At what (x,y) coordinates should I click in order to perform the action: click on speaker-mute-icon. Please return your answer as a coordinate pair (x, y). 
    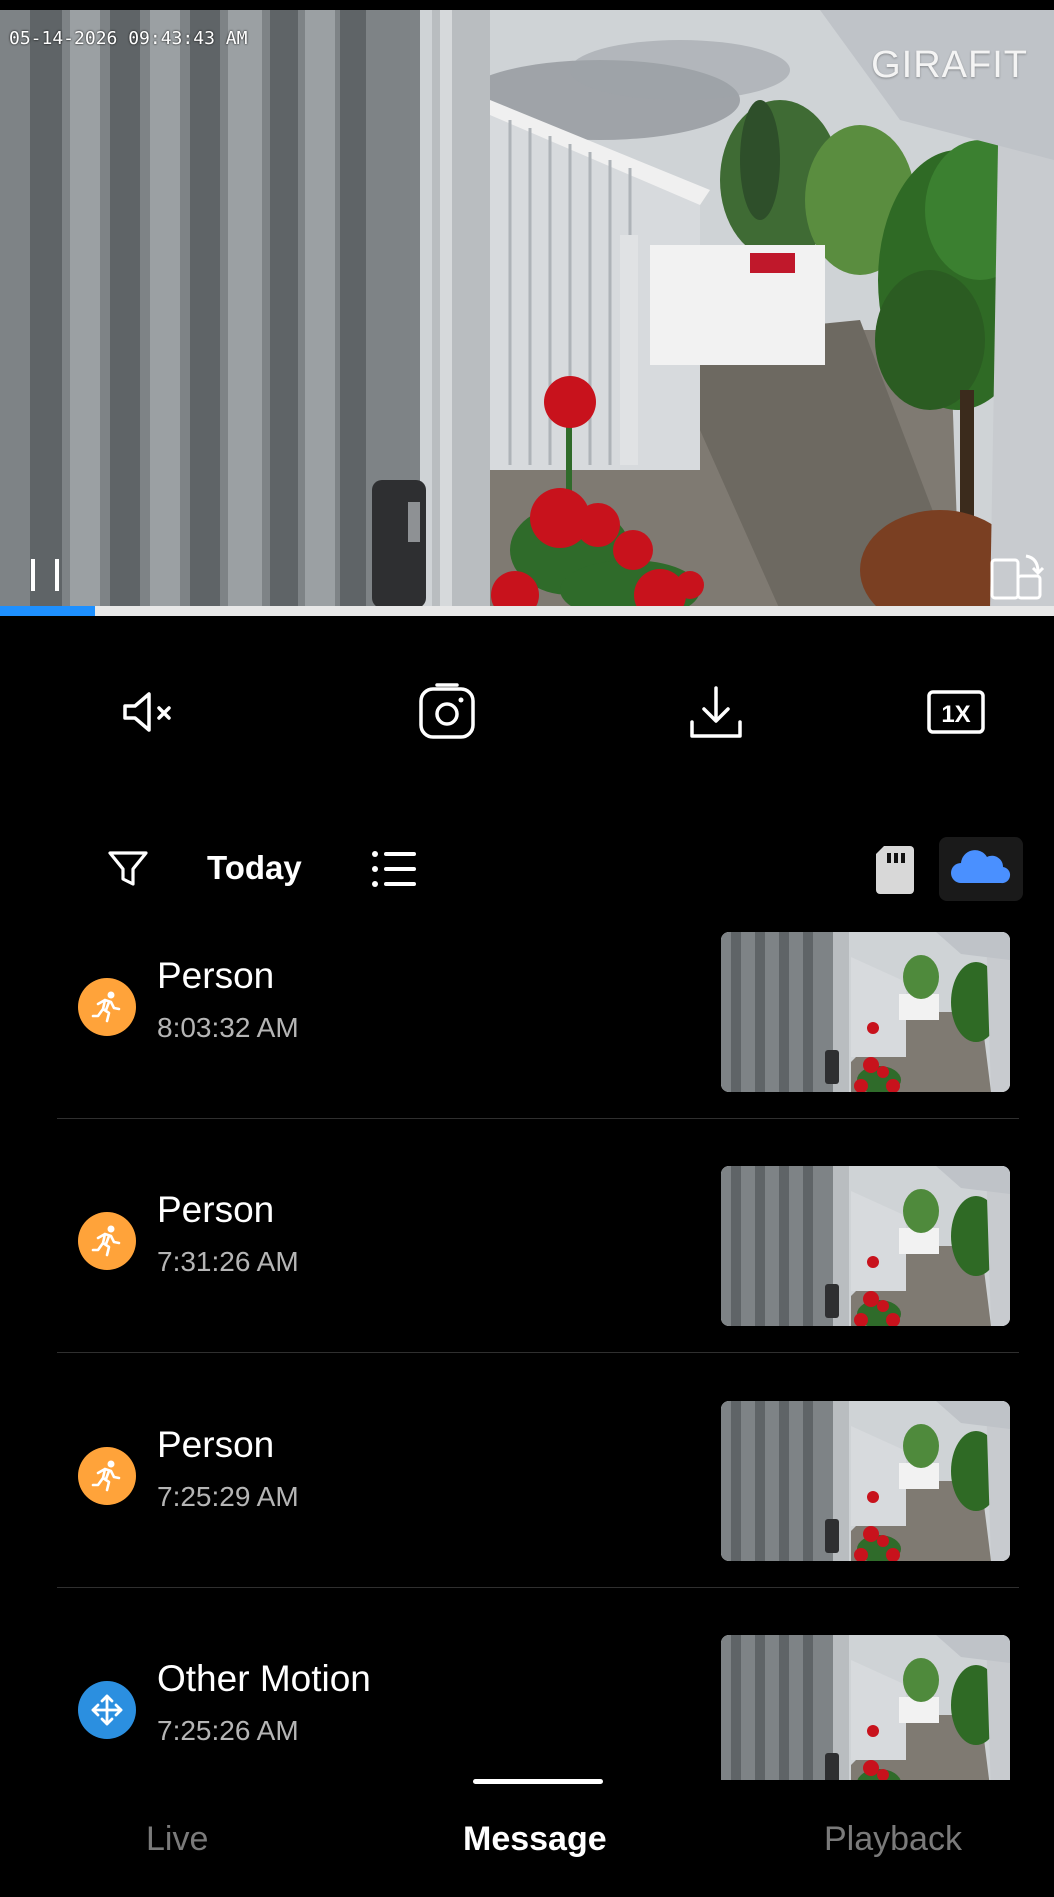
    Looking at the image, I should click on (147, 712).